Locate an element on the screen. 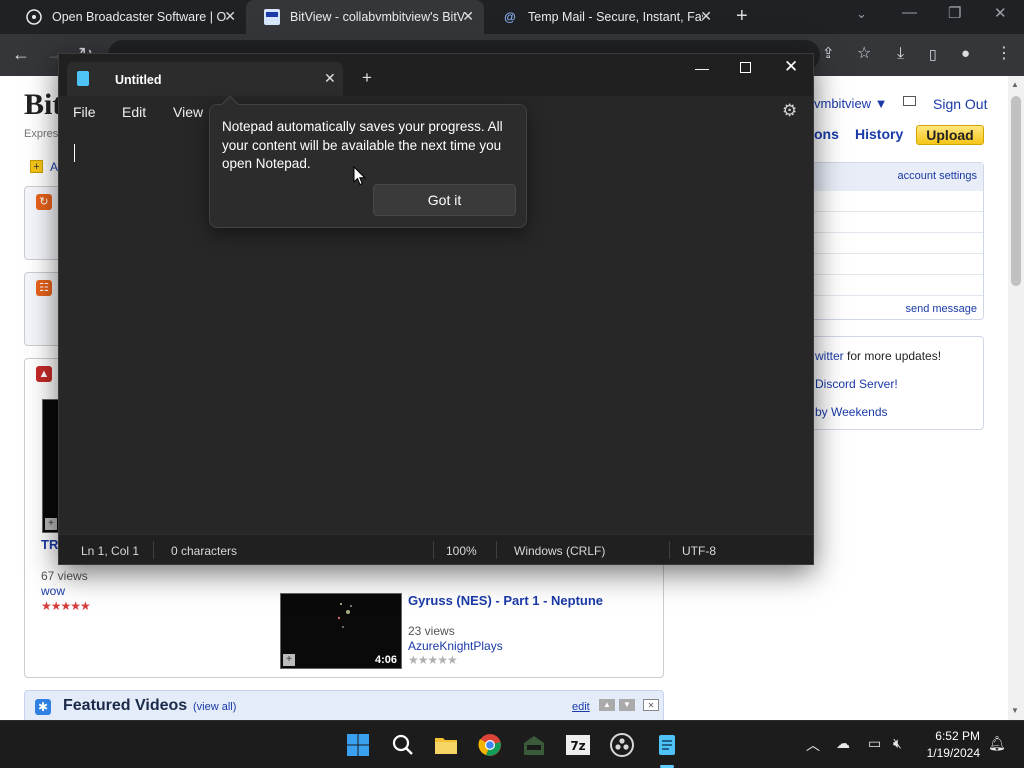 The image size is (1024, 768). start-windows-icon is located at coordinates (358, 745).